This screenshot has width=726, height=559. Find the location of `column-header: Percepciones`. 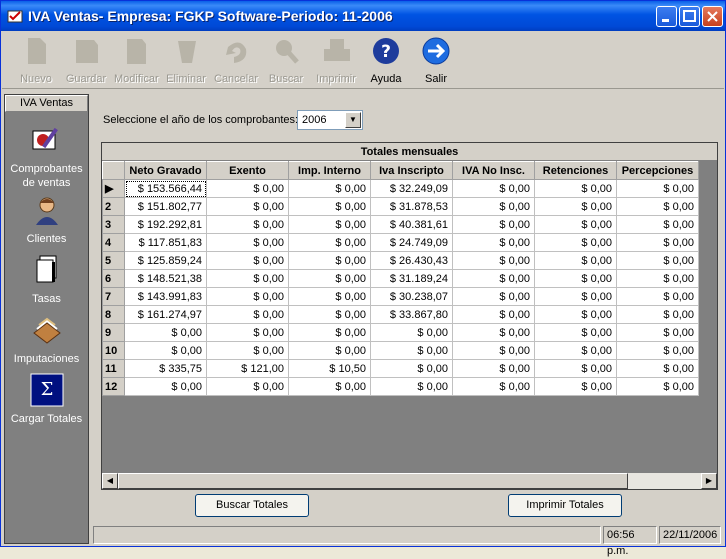

column-header: Percepciones is located at coordinates (657, 170).